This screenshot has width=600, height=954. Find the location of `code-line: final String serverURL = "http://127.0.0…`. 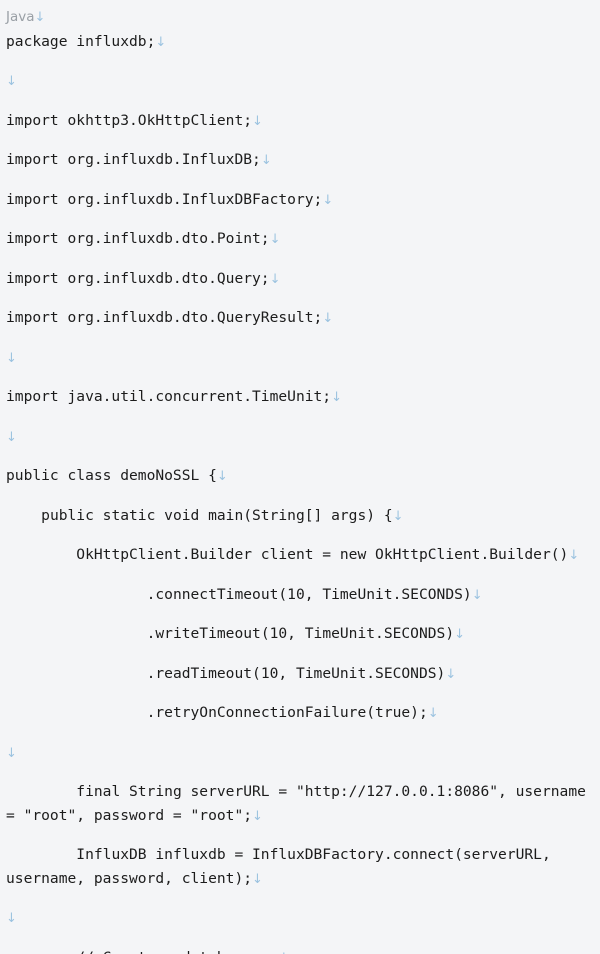

code-line: final String serverURL = "http://127.0.0… is located at coordinates (302, 804).